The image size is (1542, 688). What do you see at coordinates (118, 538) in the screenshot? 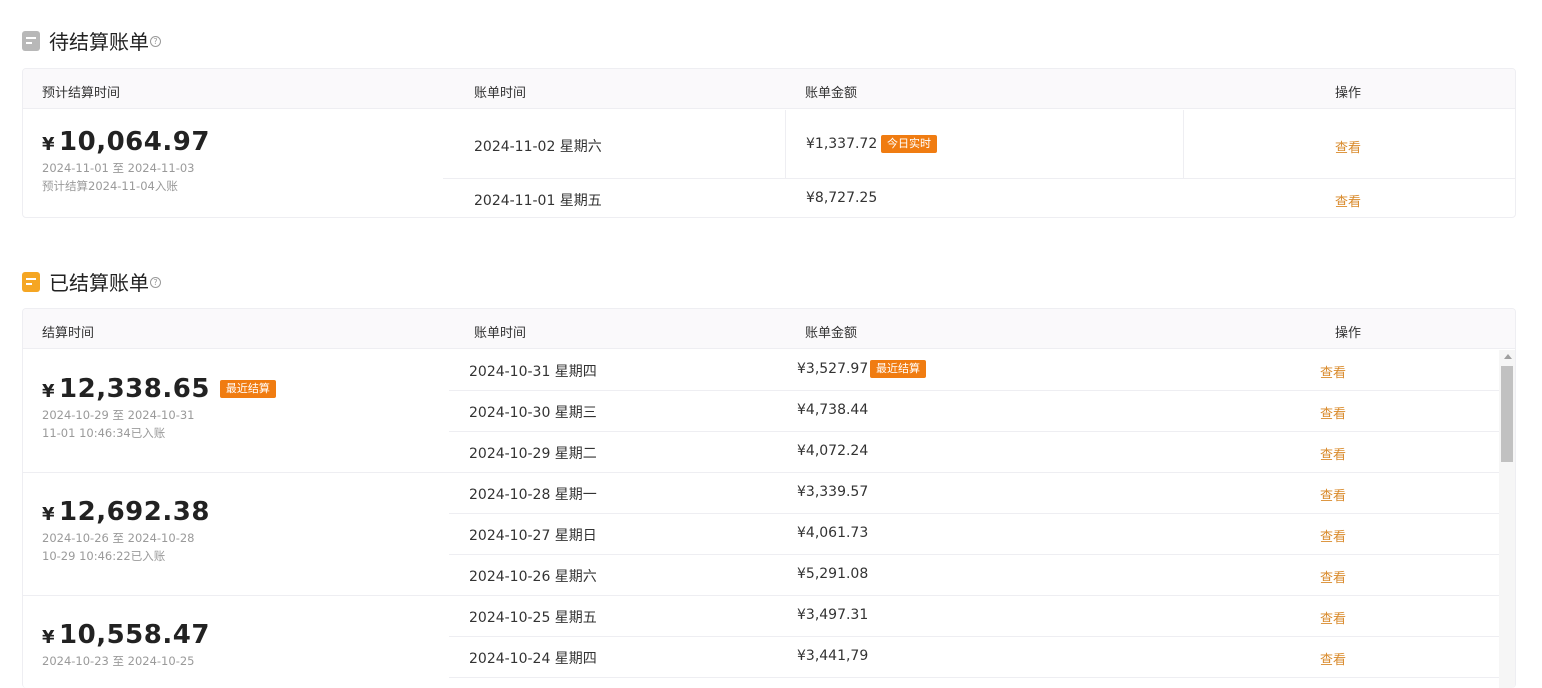
I see `group-date-range: 2024-10-26 至 2024-10-28` at bounding box center [118, 538].